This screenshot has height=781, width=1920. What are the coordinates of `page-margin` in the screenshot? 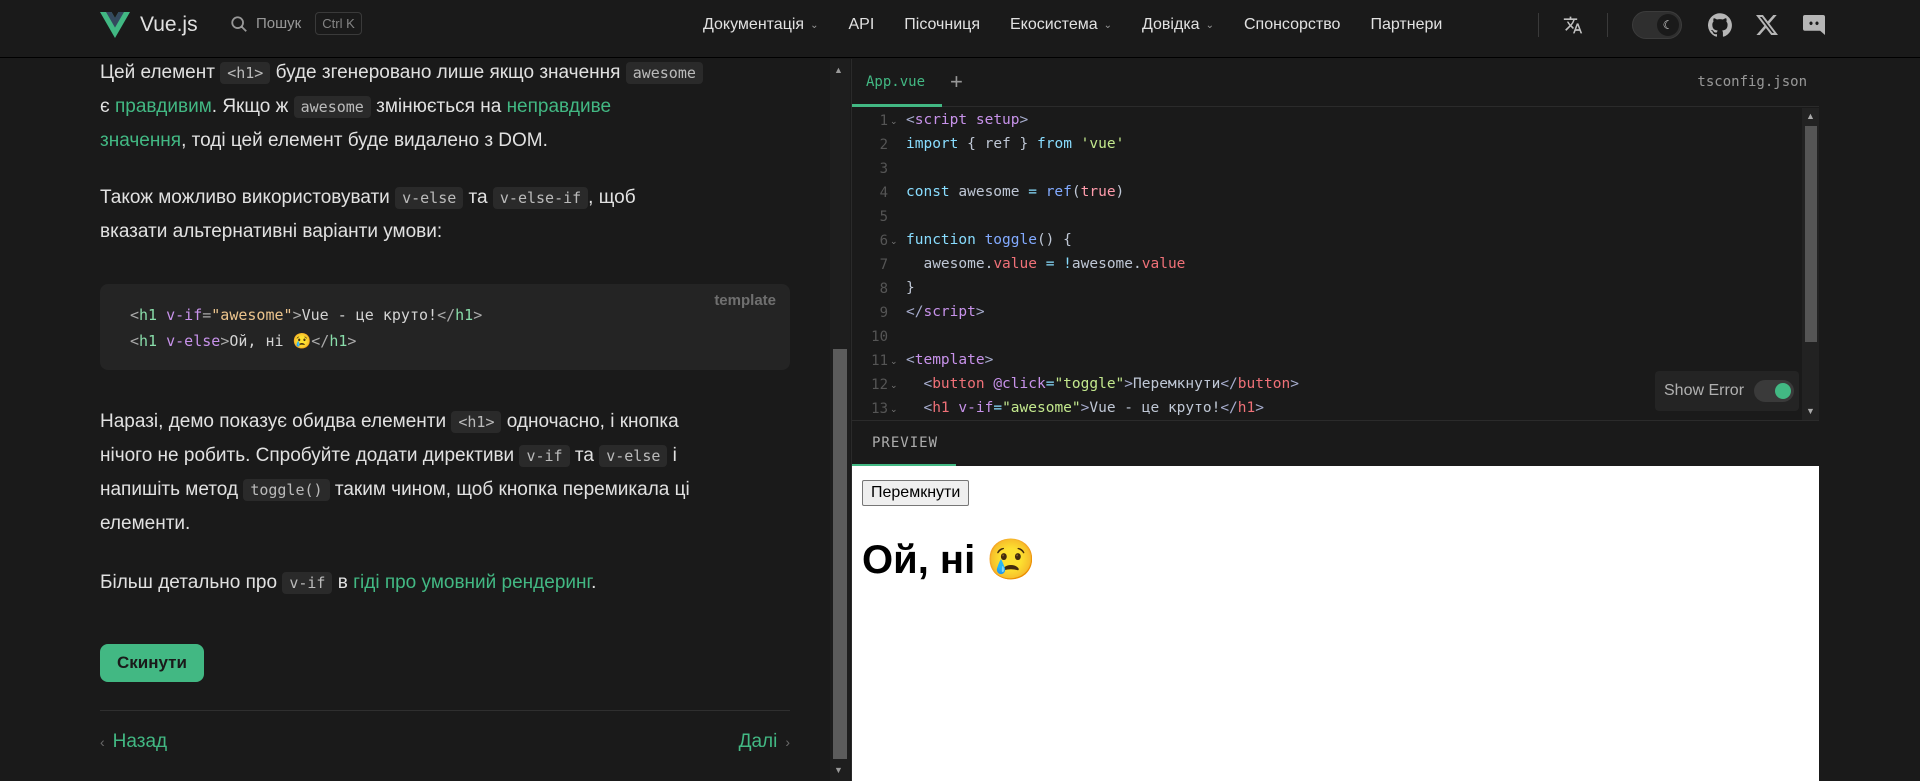 It's located at (1869, 420).